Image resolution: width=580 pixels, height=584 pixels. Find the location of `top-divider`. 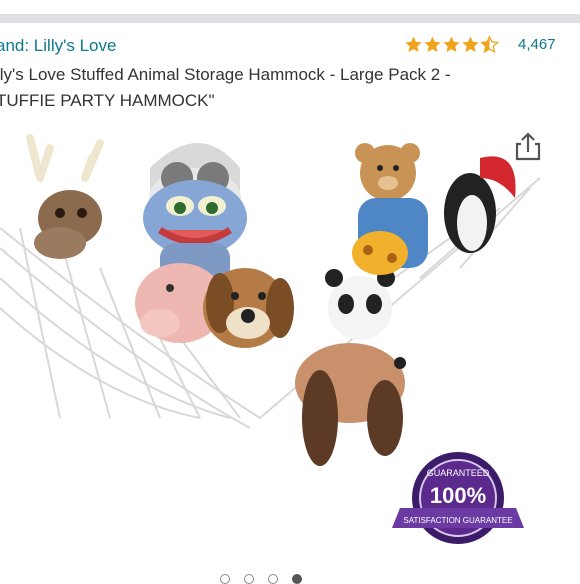

top-divider is located at coordinates (290, 18).